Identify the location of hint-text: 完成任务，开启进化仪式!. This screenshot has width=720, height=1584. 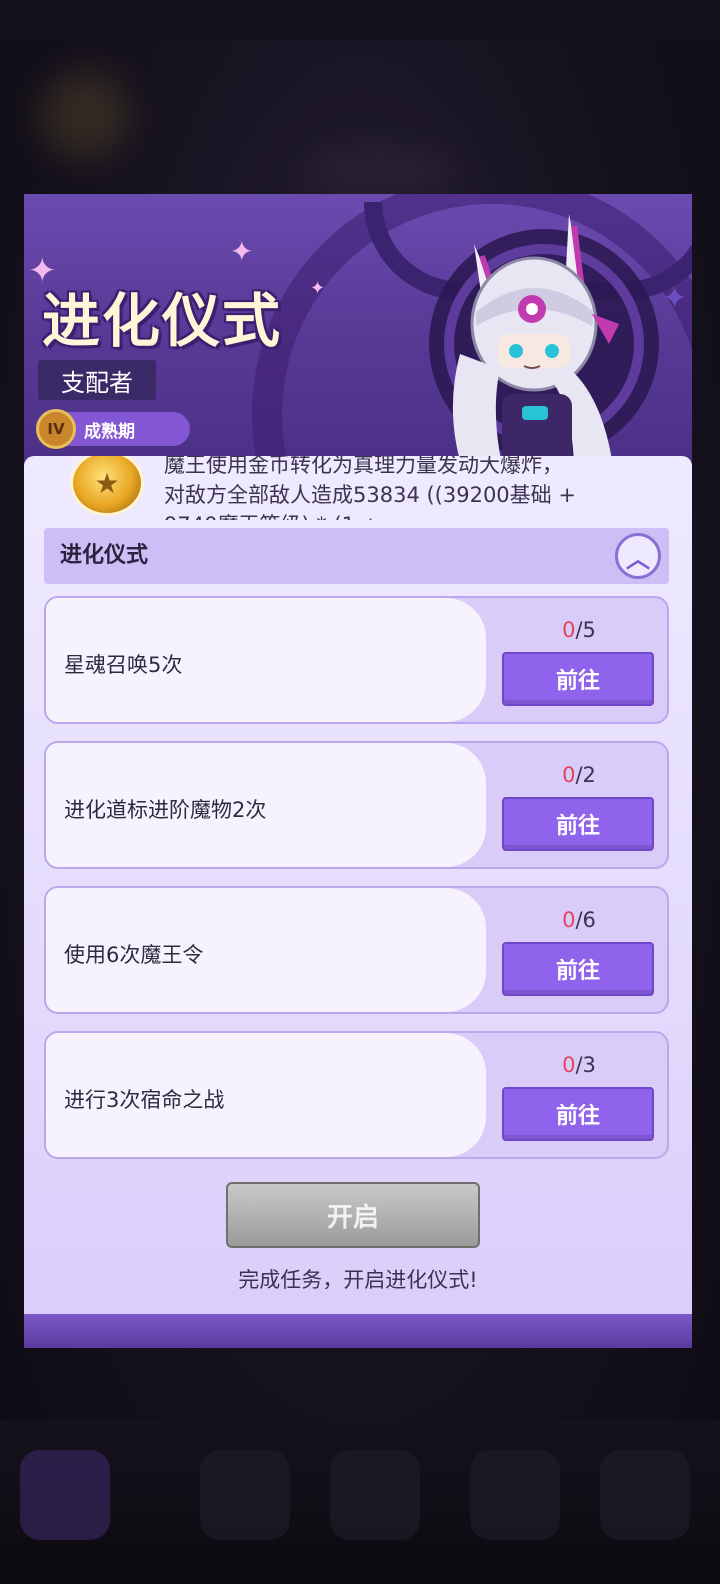
(358, 1280).